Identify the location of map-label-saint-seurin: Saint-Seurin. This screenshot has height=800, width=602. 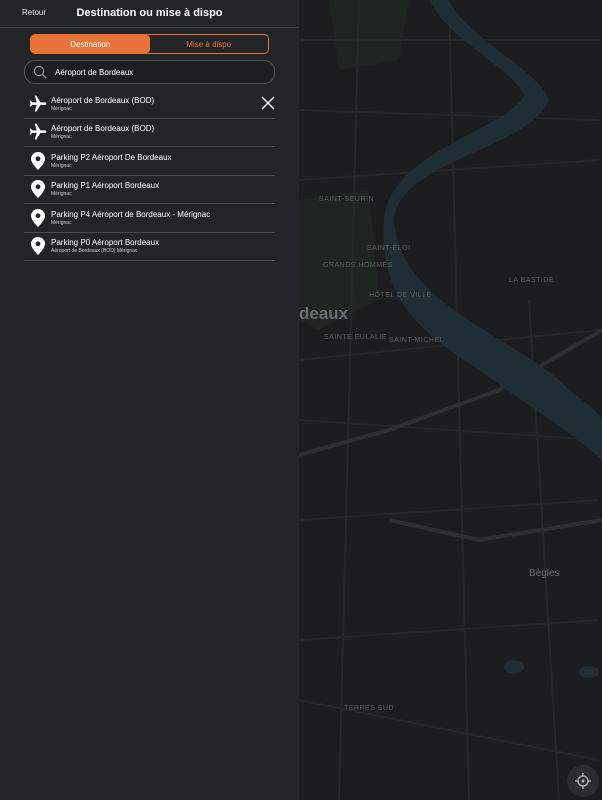
(347, 199).